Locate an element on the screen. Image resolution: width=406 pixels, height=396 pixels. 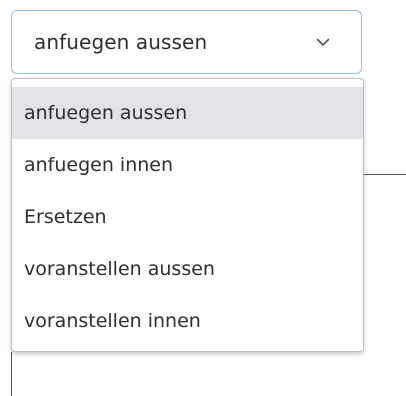
option-voranstellen-aussen: voranstellen aussen is located at coordinates (187, 269).